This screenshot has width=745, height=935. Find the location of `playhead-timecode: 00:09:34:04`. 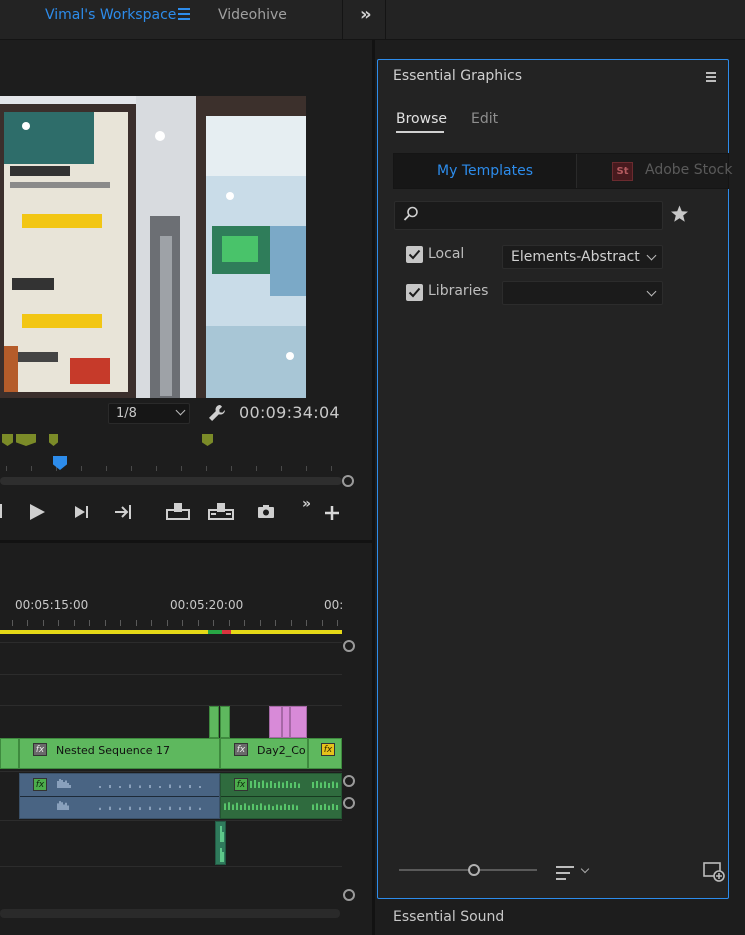

playhead-timecode: 00:09:34:04 is located at coordinates (289, 412).